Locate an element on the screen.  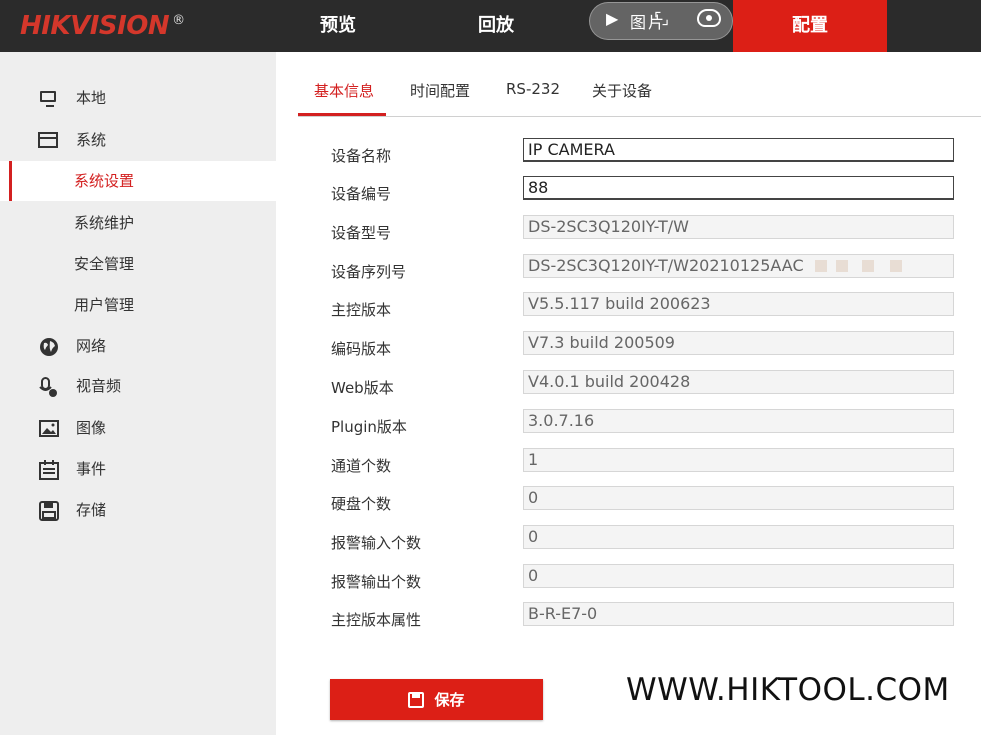
device-name-input is located at coordinates (738, 150).